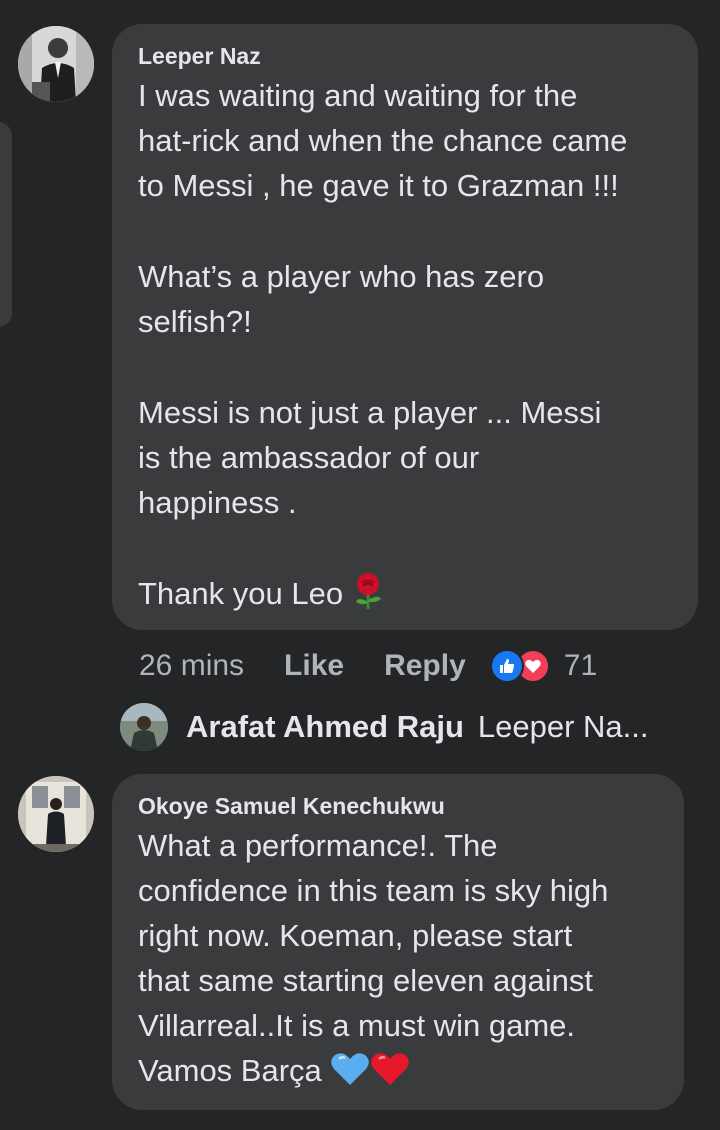 This screenshot has width=720, height=1130. I want to click on comment-line: Vamos Barça, so click(398, 1073).